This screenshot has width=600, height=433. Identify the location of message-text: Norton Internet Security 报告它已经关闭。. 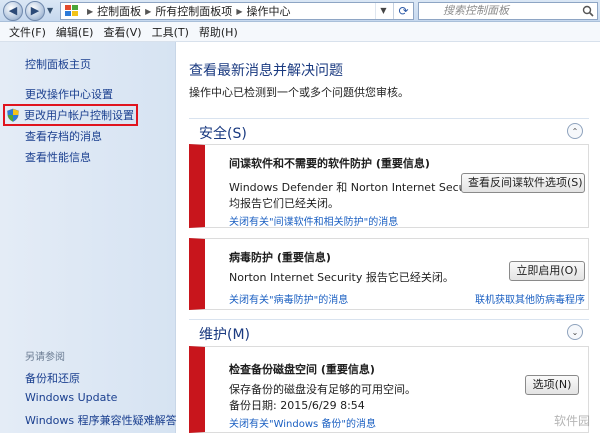
(341, 277).